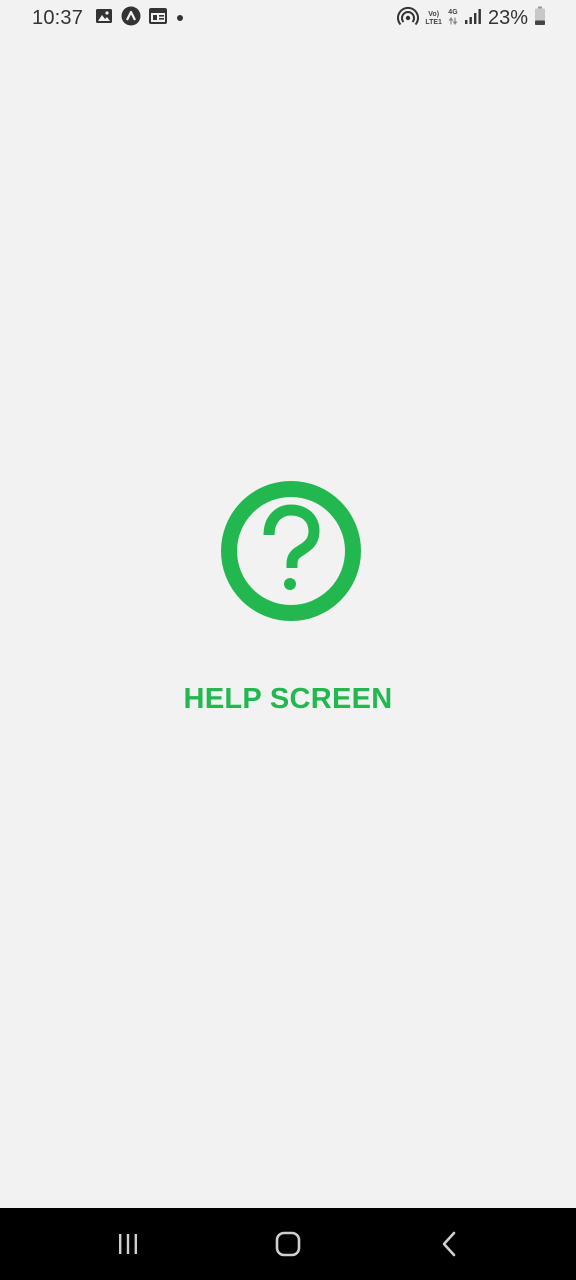 Image resolution: width=576 pixels, height=1280 pixels. I want to click on news-notification-icon, so click(158, 18).